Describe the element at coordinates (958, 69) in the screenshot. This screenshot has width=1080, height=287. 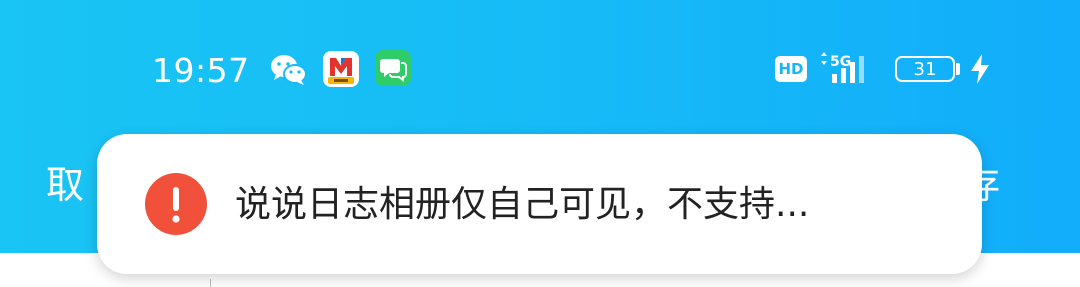
I see `battery-cap` at that location.